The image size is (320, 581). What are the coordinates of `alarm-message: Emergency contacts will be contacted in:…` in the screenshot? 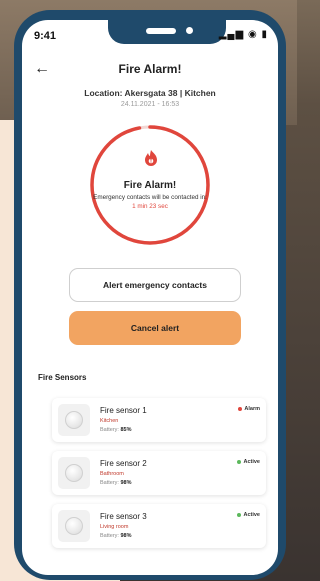 It's located at (150, 202).